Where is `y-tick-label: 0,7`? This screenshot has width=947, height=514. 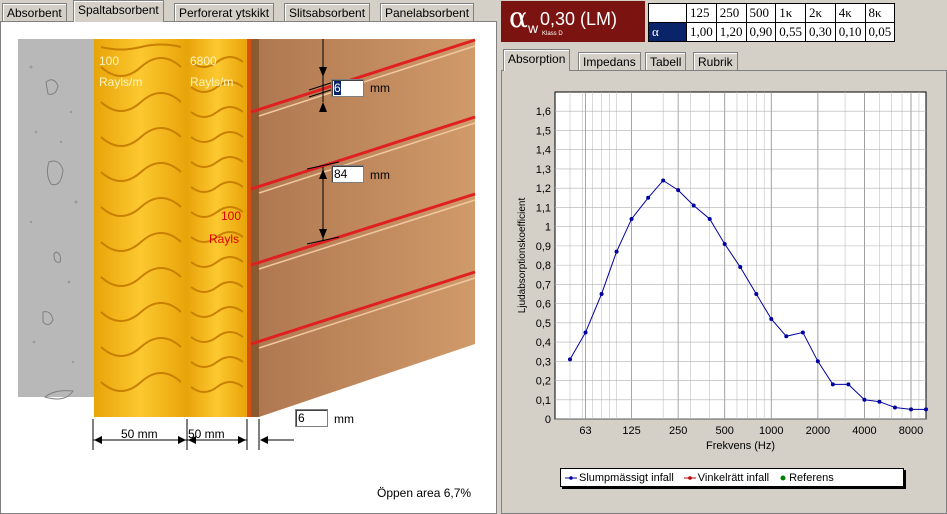
y-tick-label: 0,7 is located at coordinates (543, 285).